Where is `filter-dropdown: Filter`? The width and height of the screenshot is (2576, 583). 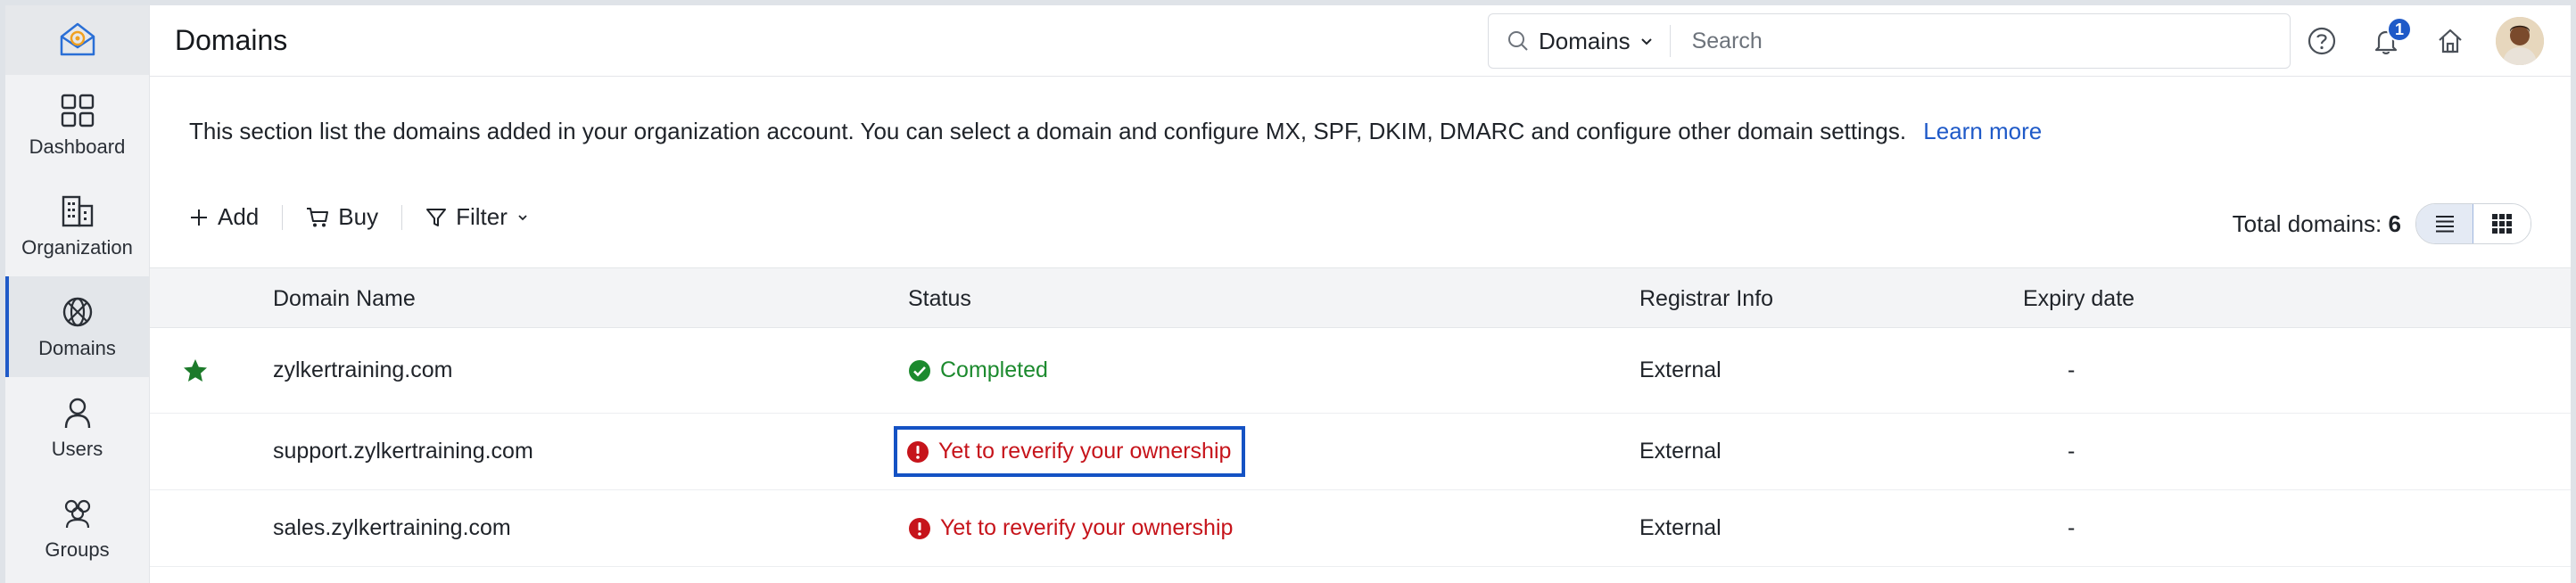
filter-dropdown: Filter is located at coordinates (477, 217).